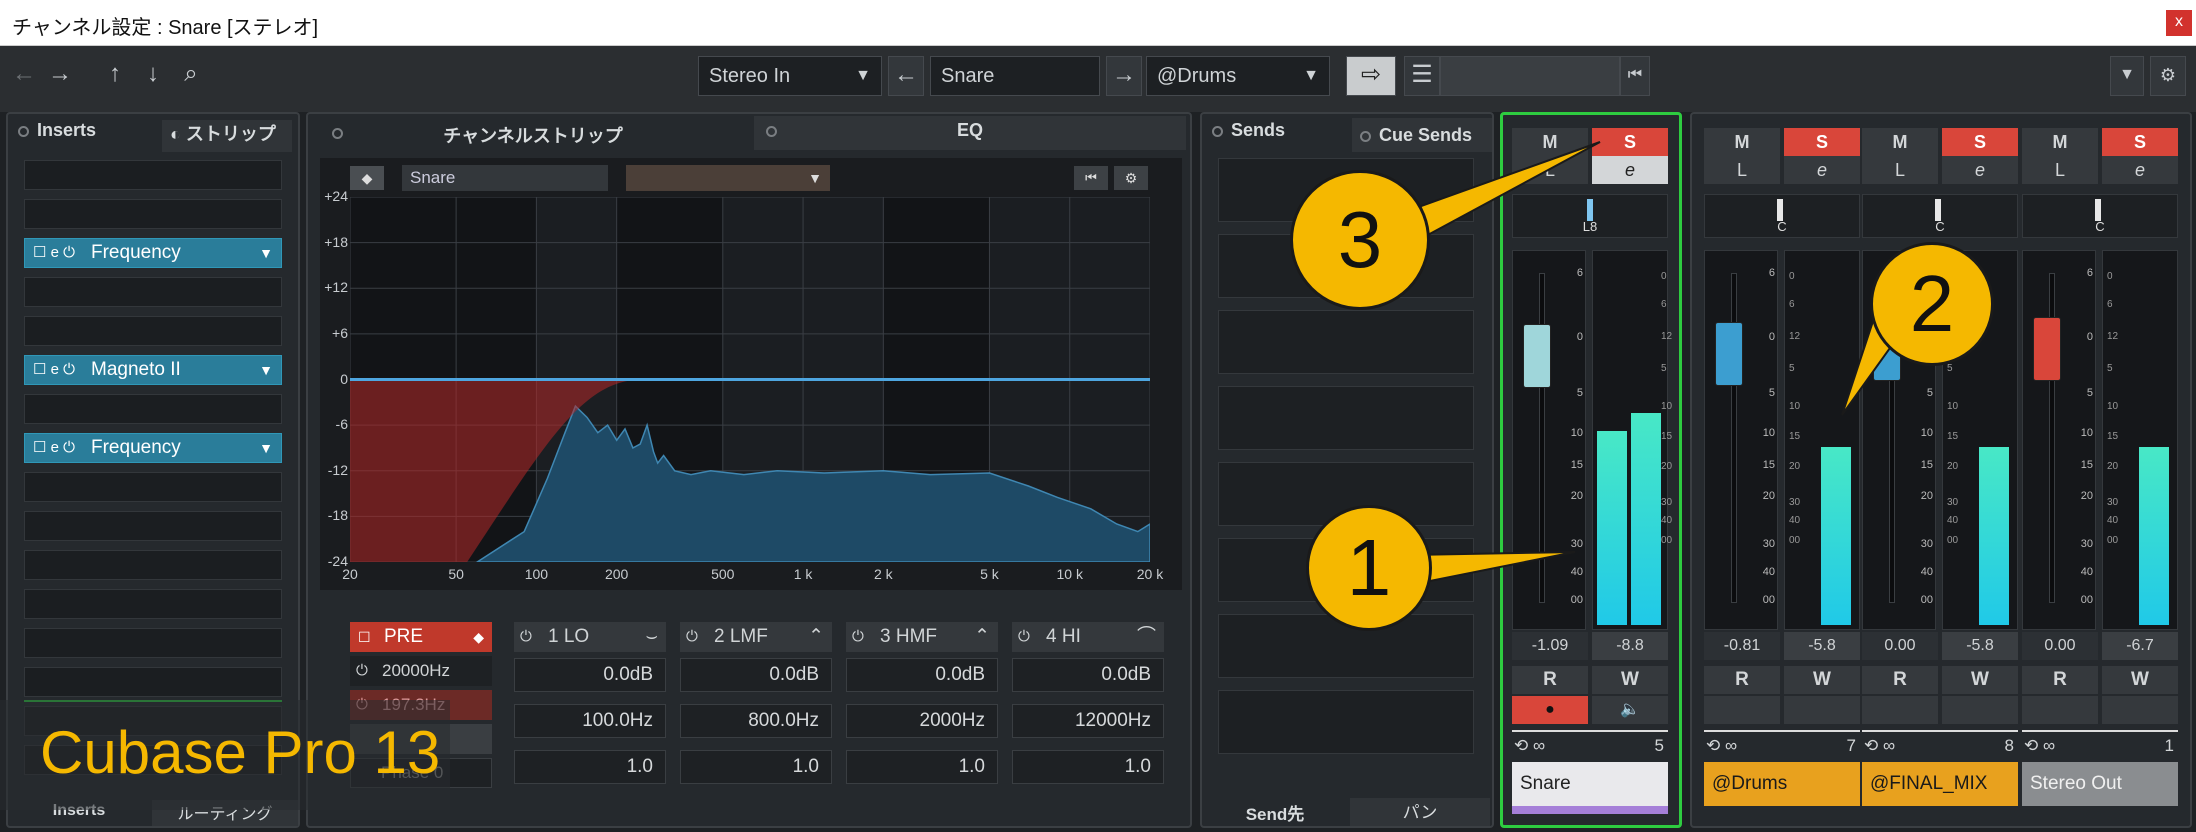  Describe the element at coordinates (1492, 569) in the screenshot. I see `callout-1-pointer` at that location.